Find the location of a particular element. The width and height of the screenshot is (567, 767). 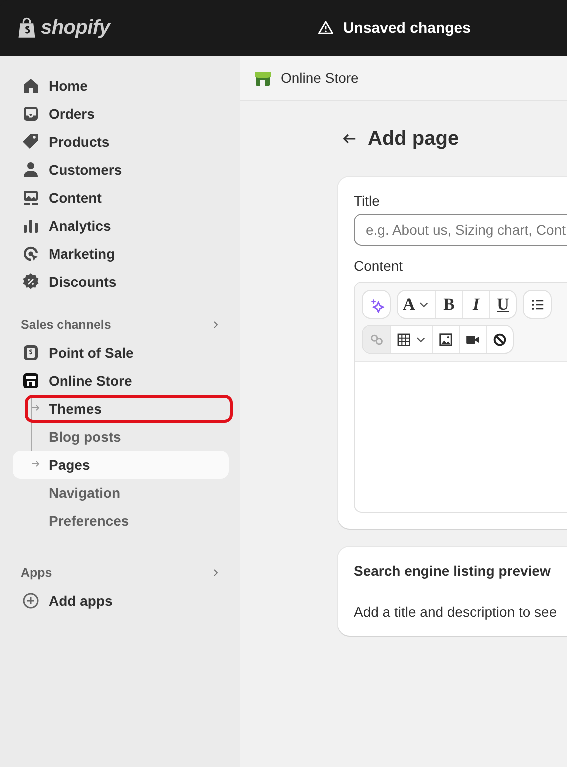

subnav-item: Themes is located at coordinates (129, 409).